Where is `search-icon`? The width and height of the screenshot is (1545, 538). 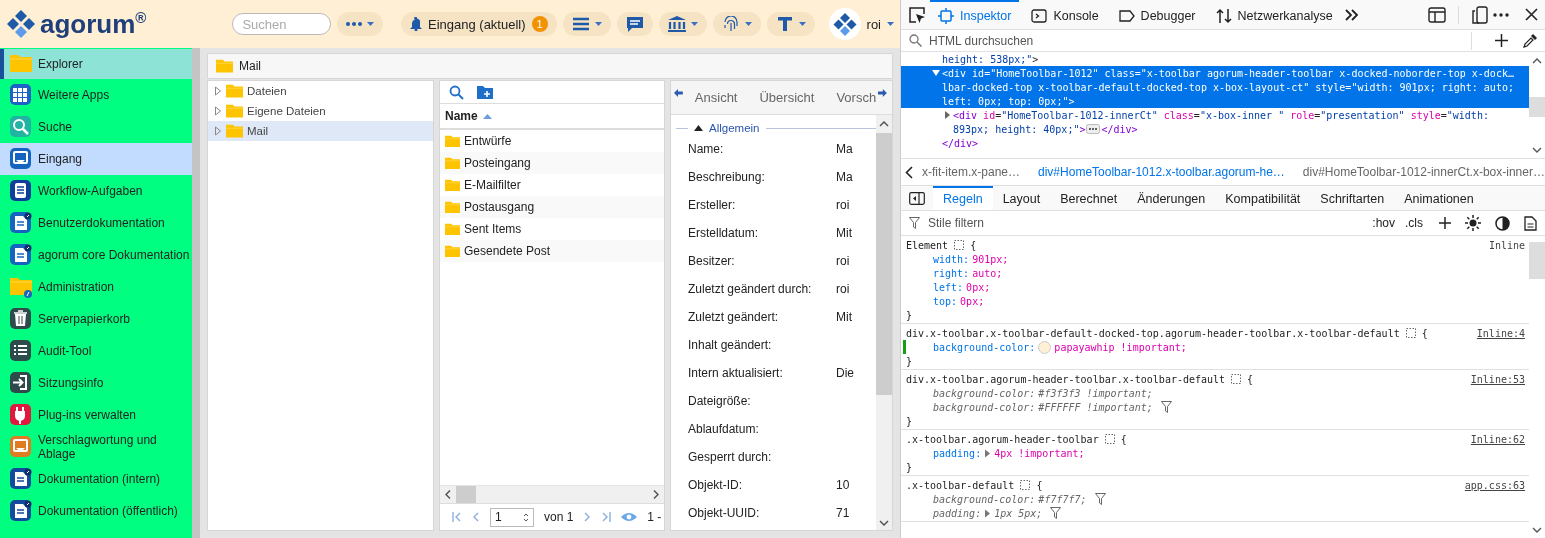 search-icon is located at coordinates (456, 92).